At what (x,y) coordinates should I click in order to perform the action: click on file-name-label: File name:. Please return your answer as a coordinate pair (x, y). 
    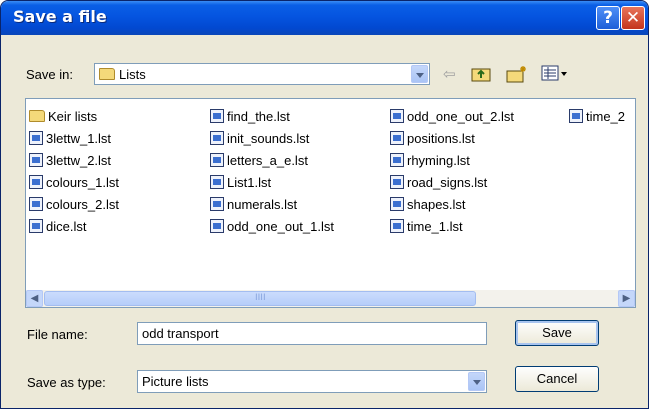
    Looking at the image, I should click on (57, 334).